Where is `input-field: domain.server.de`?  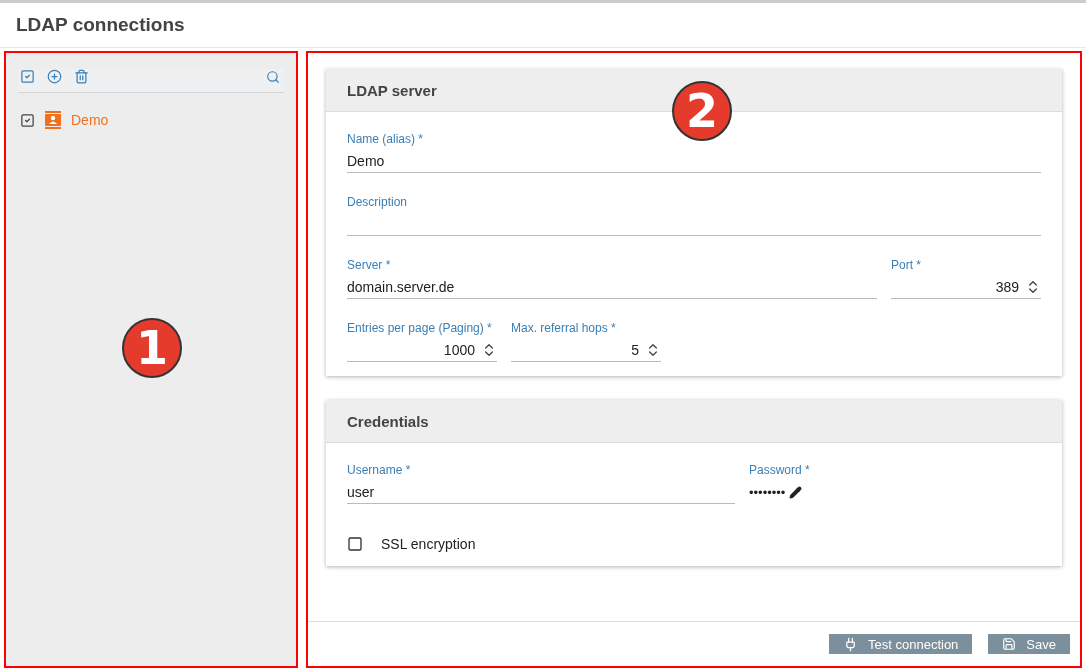 input-field: domain.server.de is located at coordinates (612, 287).